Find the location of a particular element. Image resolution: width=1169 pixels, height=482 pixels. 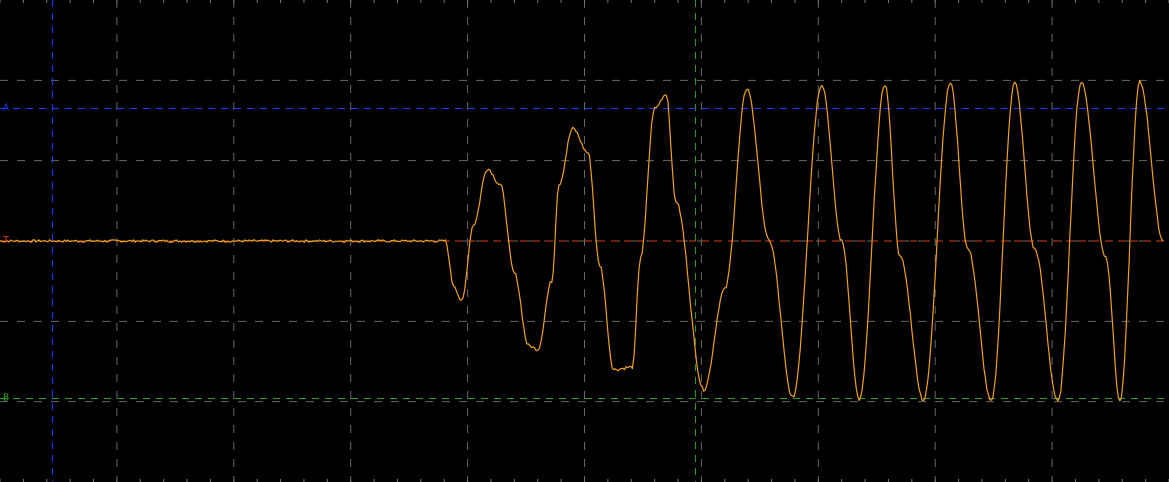

cursor-label-A: A is located at coordinates (6, 107).